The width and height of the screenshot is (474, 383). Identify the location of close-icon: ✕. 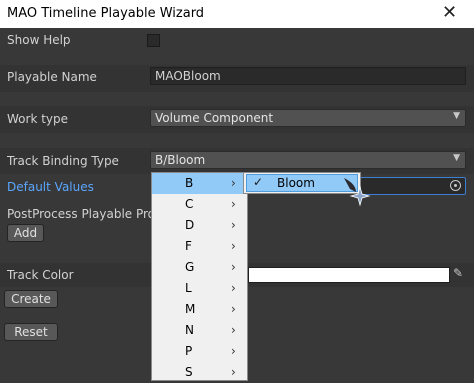
(449, 12).